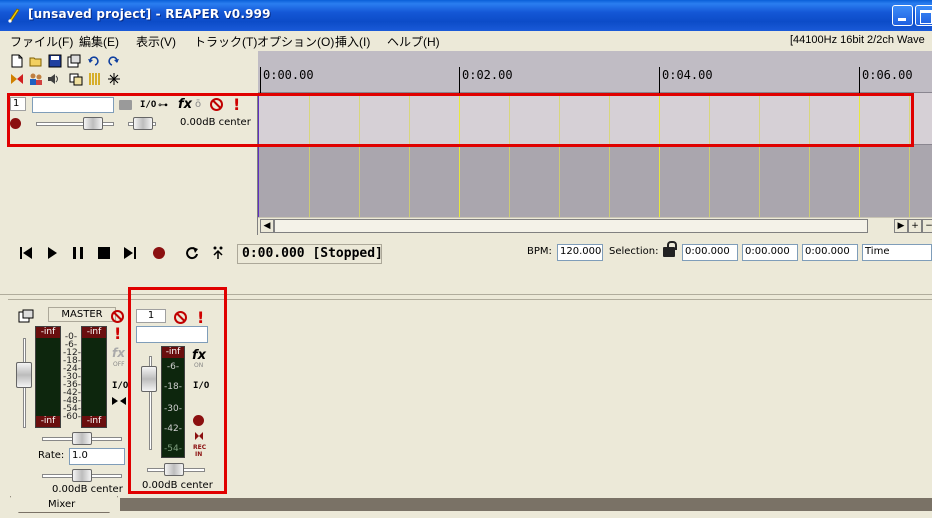 The image size is (932, 518). What do you see at coordinates (82, 475) in the screenshot?
I see `master-pan-knob` at bounding box center [82, 475].